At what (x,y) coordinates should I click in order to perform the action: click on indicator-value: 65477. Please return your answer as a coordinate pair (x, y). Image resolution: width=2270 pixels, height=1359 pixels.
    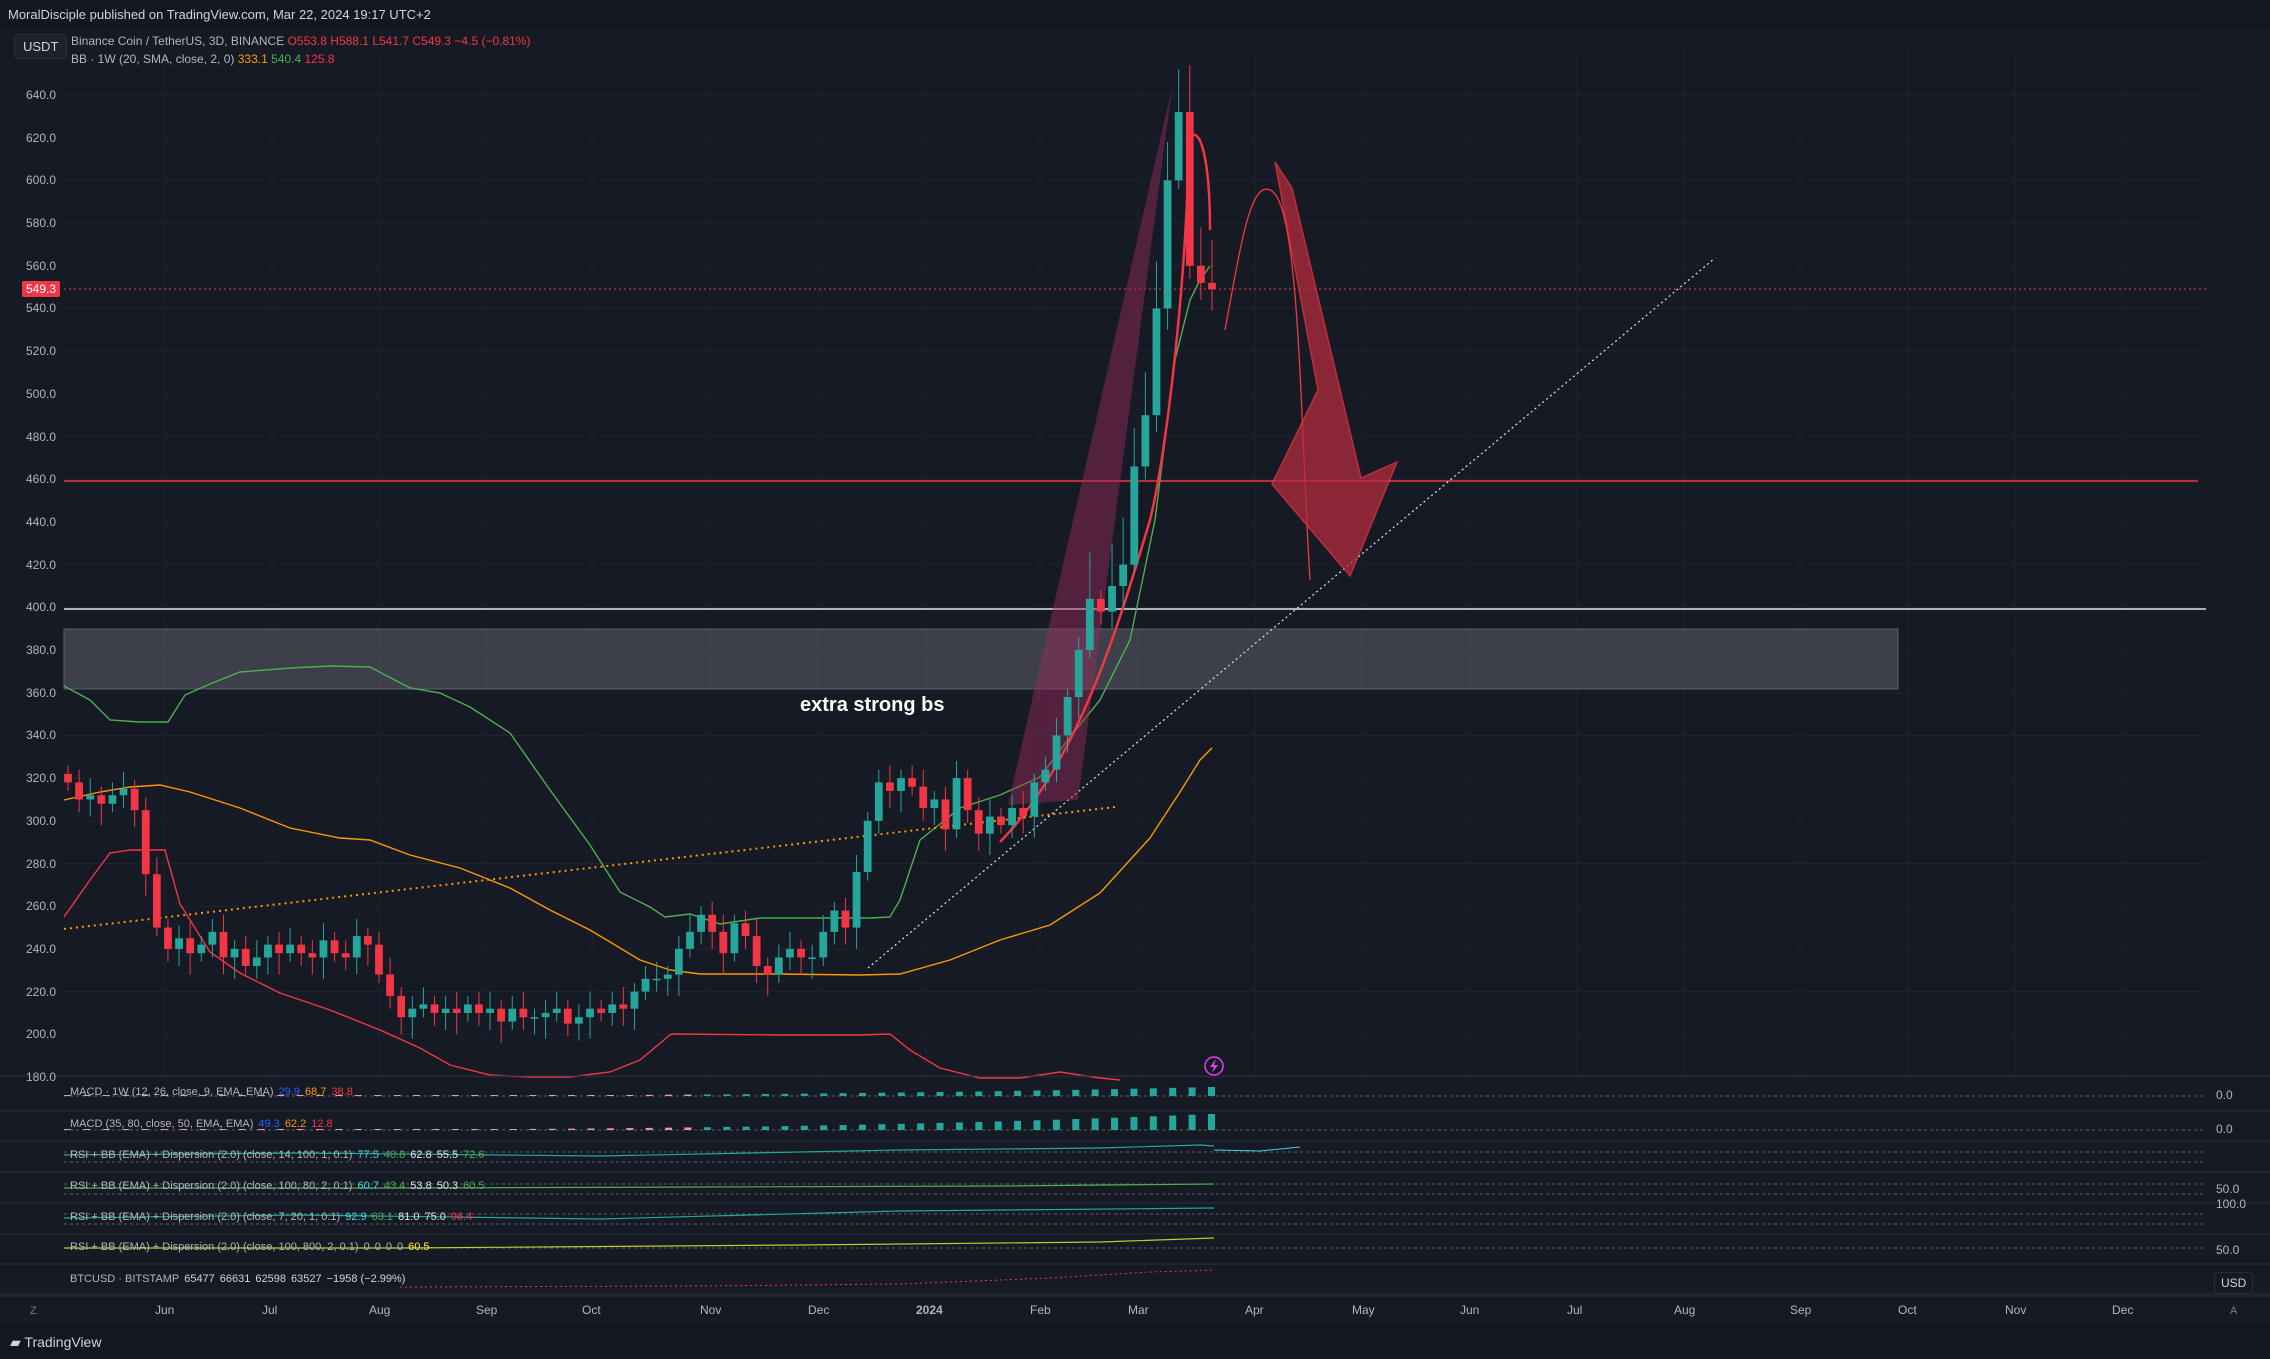
    Looking at the image, I should click on (199, 1279).